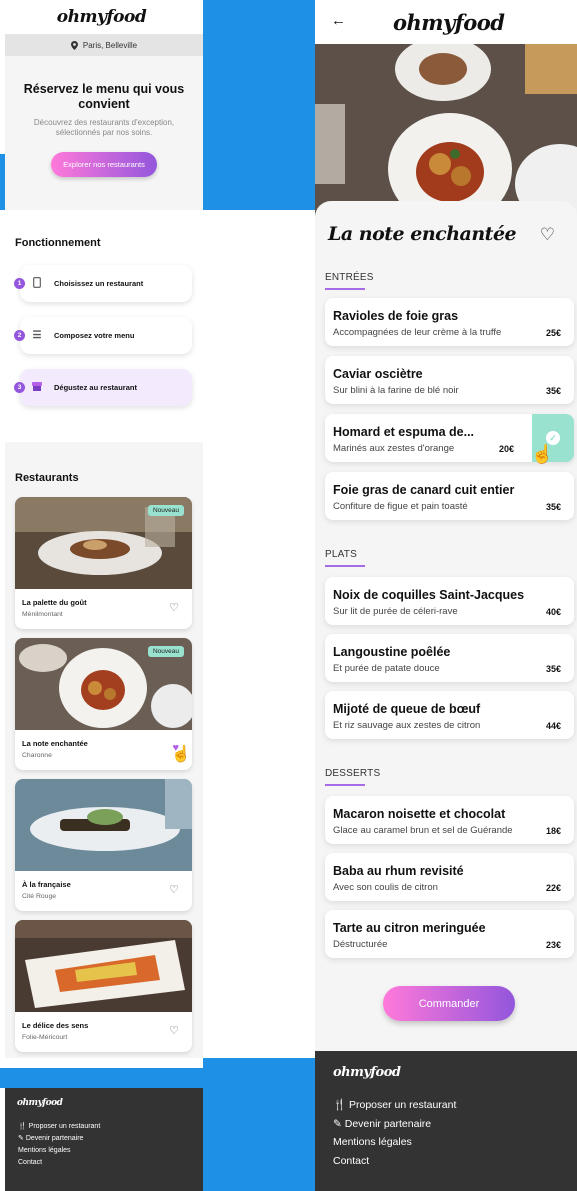  Describe the element at coordinates (99, 283) in the screenshot. I see `step-label: Choisissez un restaurant` at that location.